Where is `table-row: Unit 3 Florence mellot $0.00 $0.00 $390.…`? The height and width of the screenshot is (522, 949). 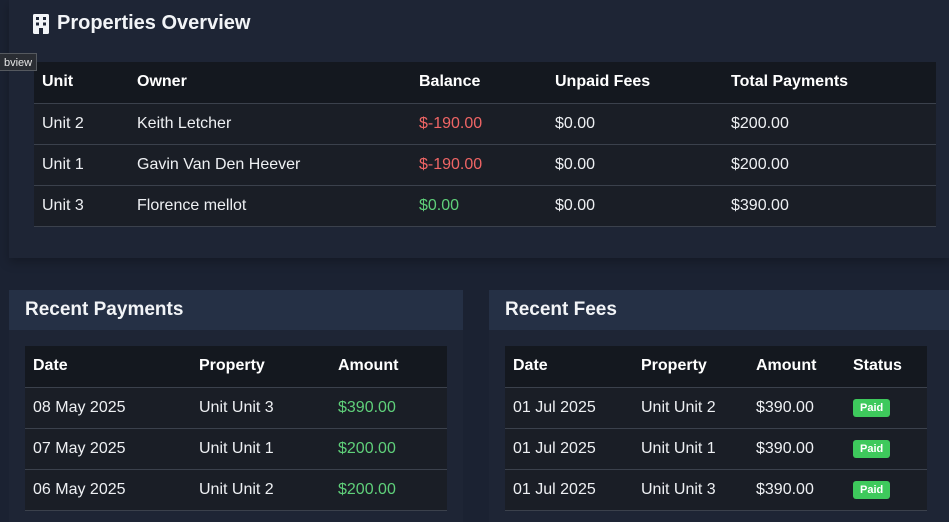
table-row: Unit 3 Florence mellot $0.00 $0.00 $390.… is located at coordinates (485, 205).